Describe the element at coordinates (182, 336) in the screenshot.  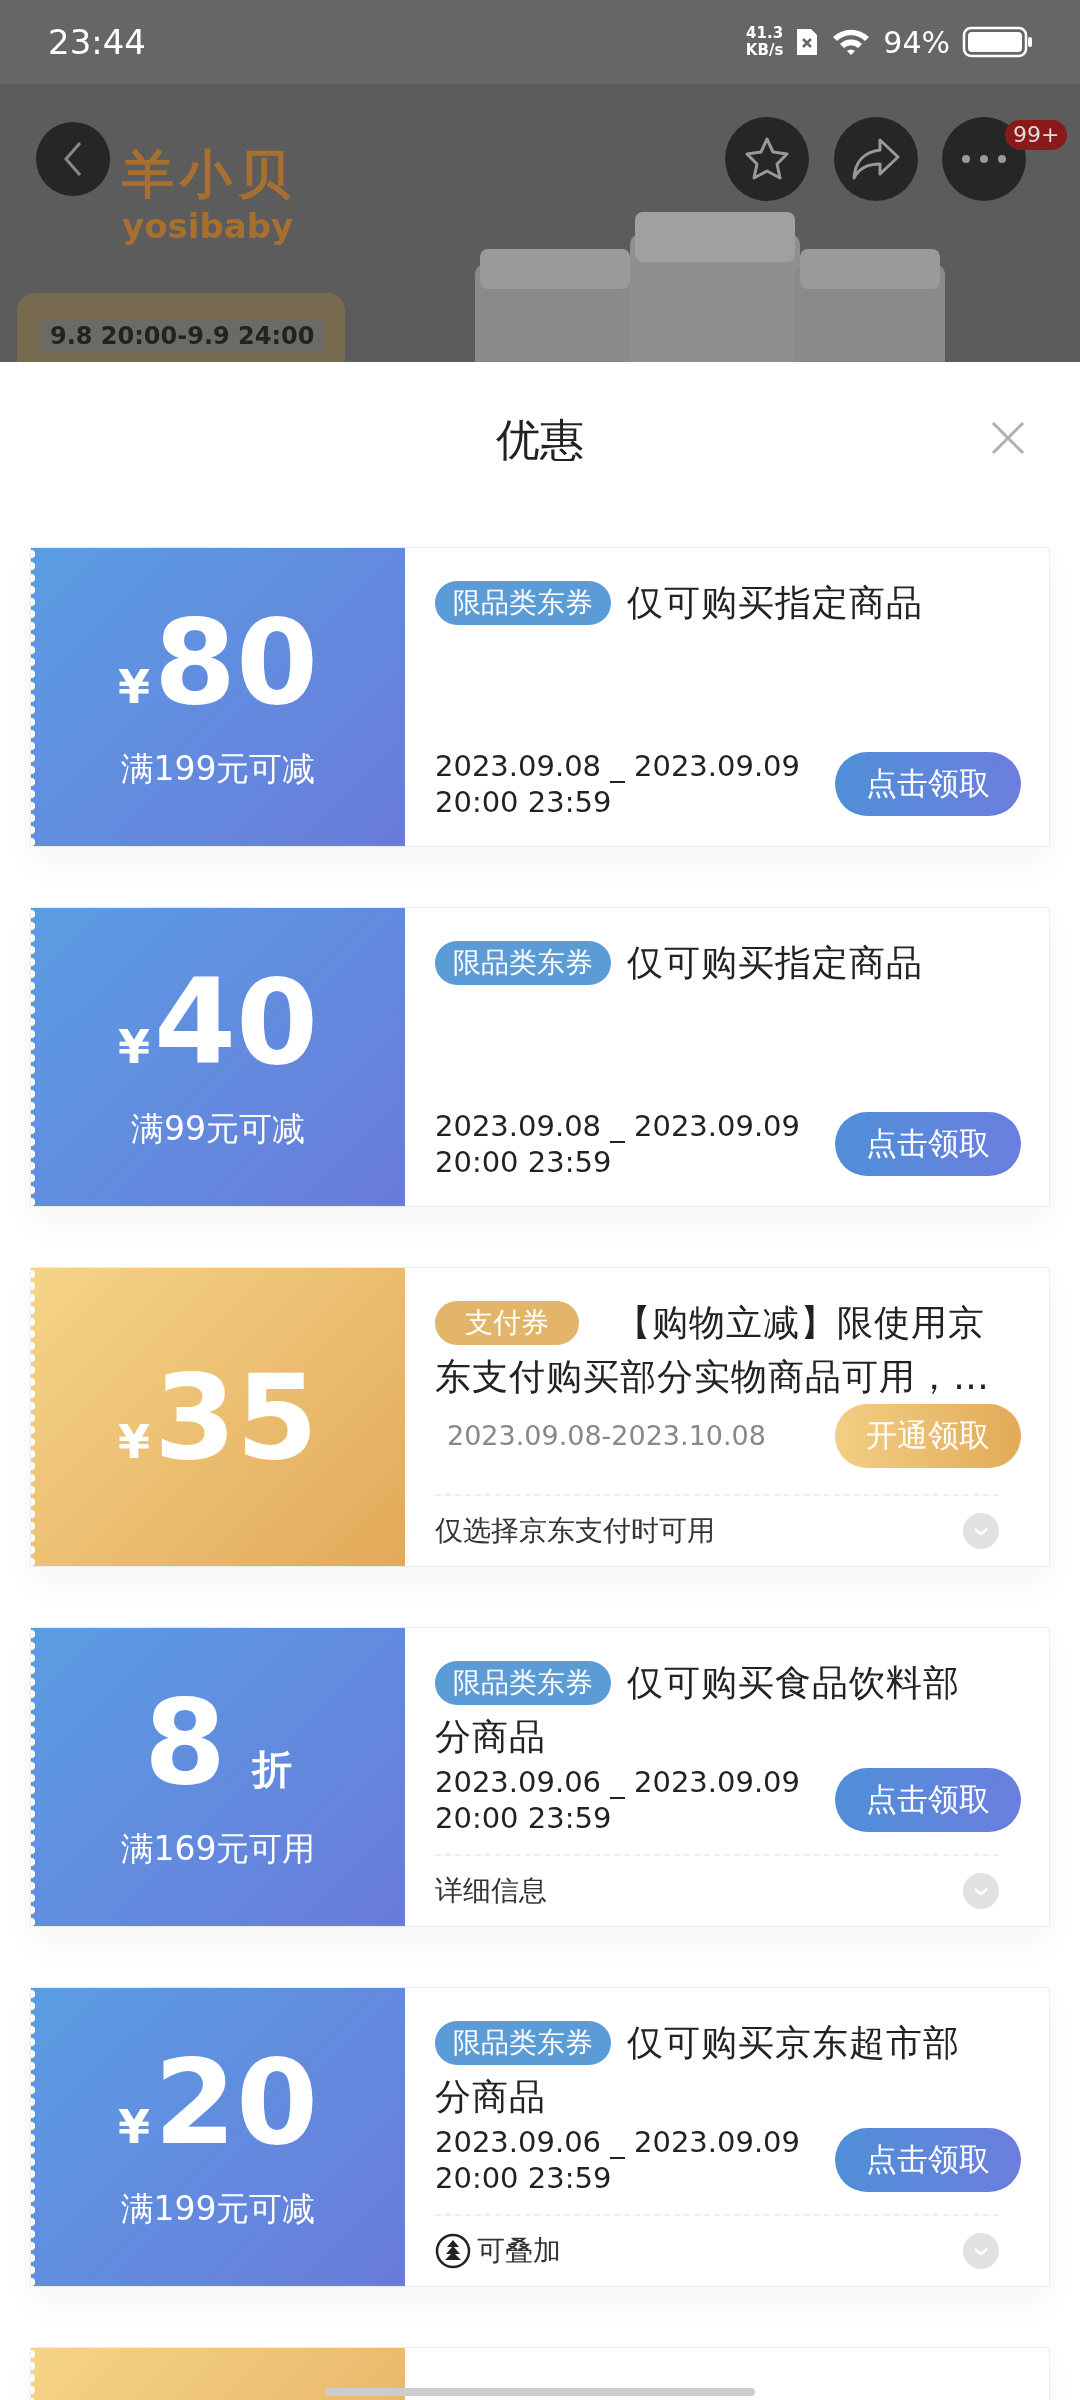
I see `promo-time: 9.8 20:00-9.9 24:00` at that location.